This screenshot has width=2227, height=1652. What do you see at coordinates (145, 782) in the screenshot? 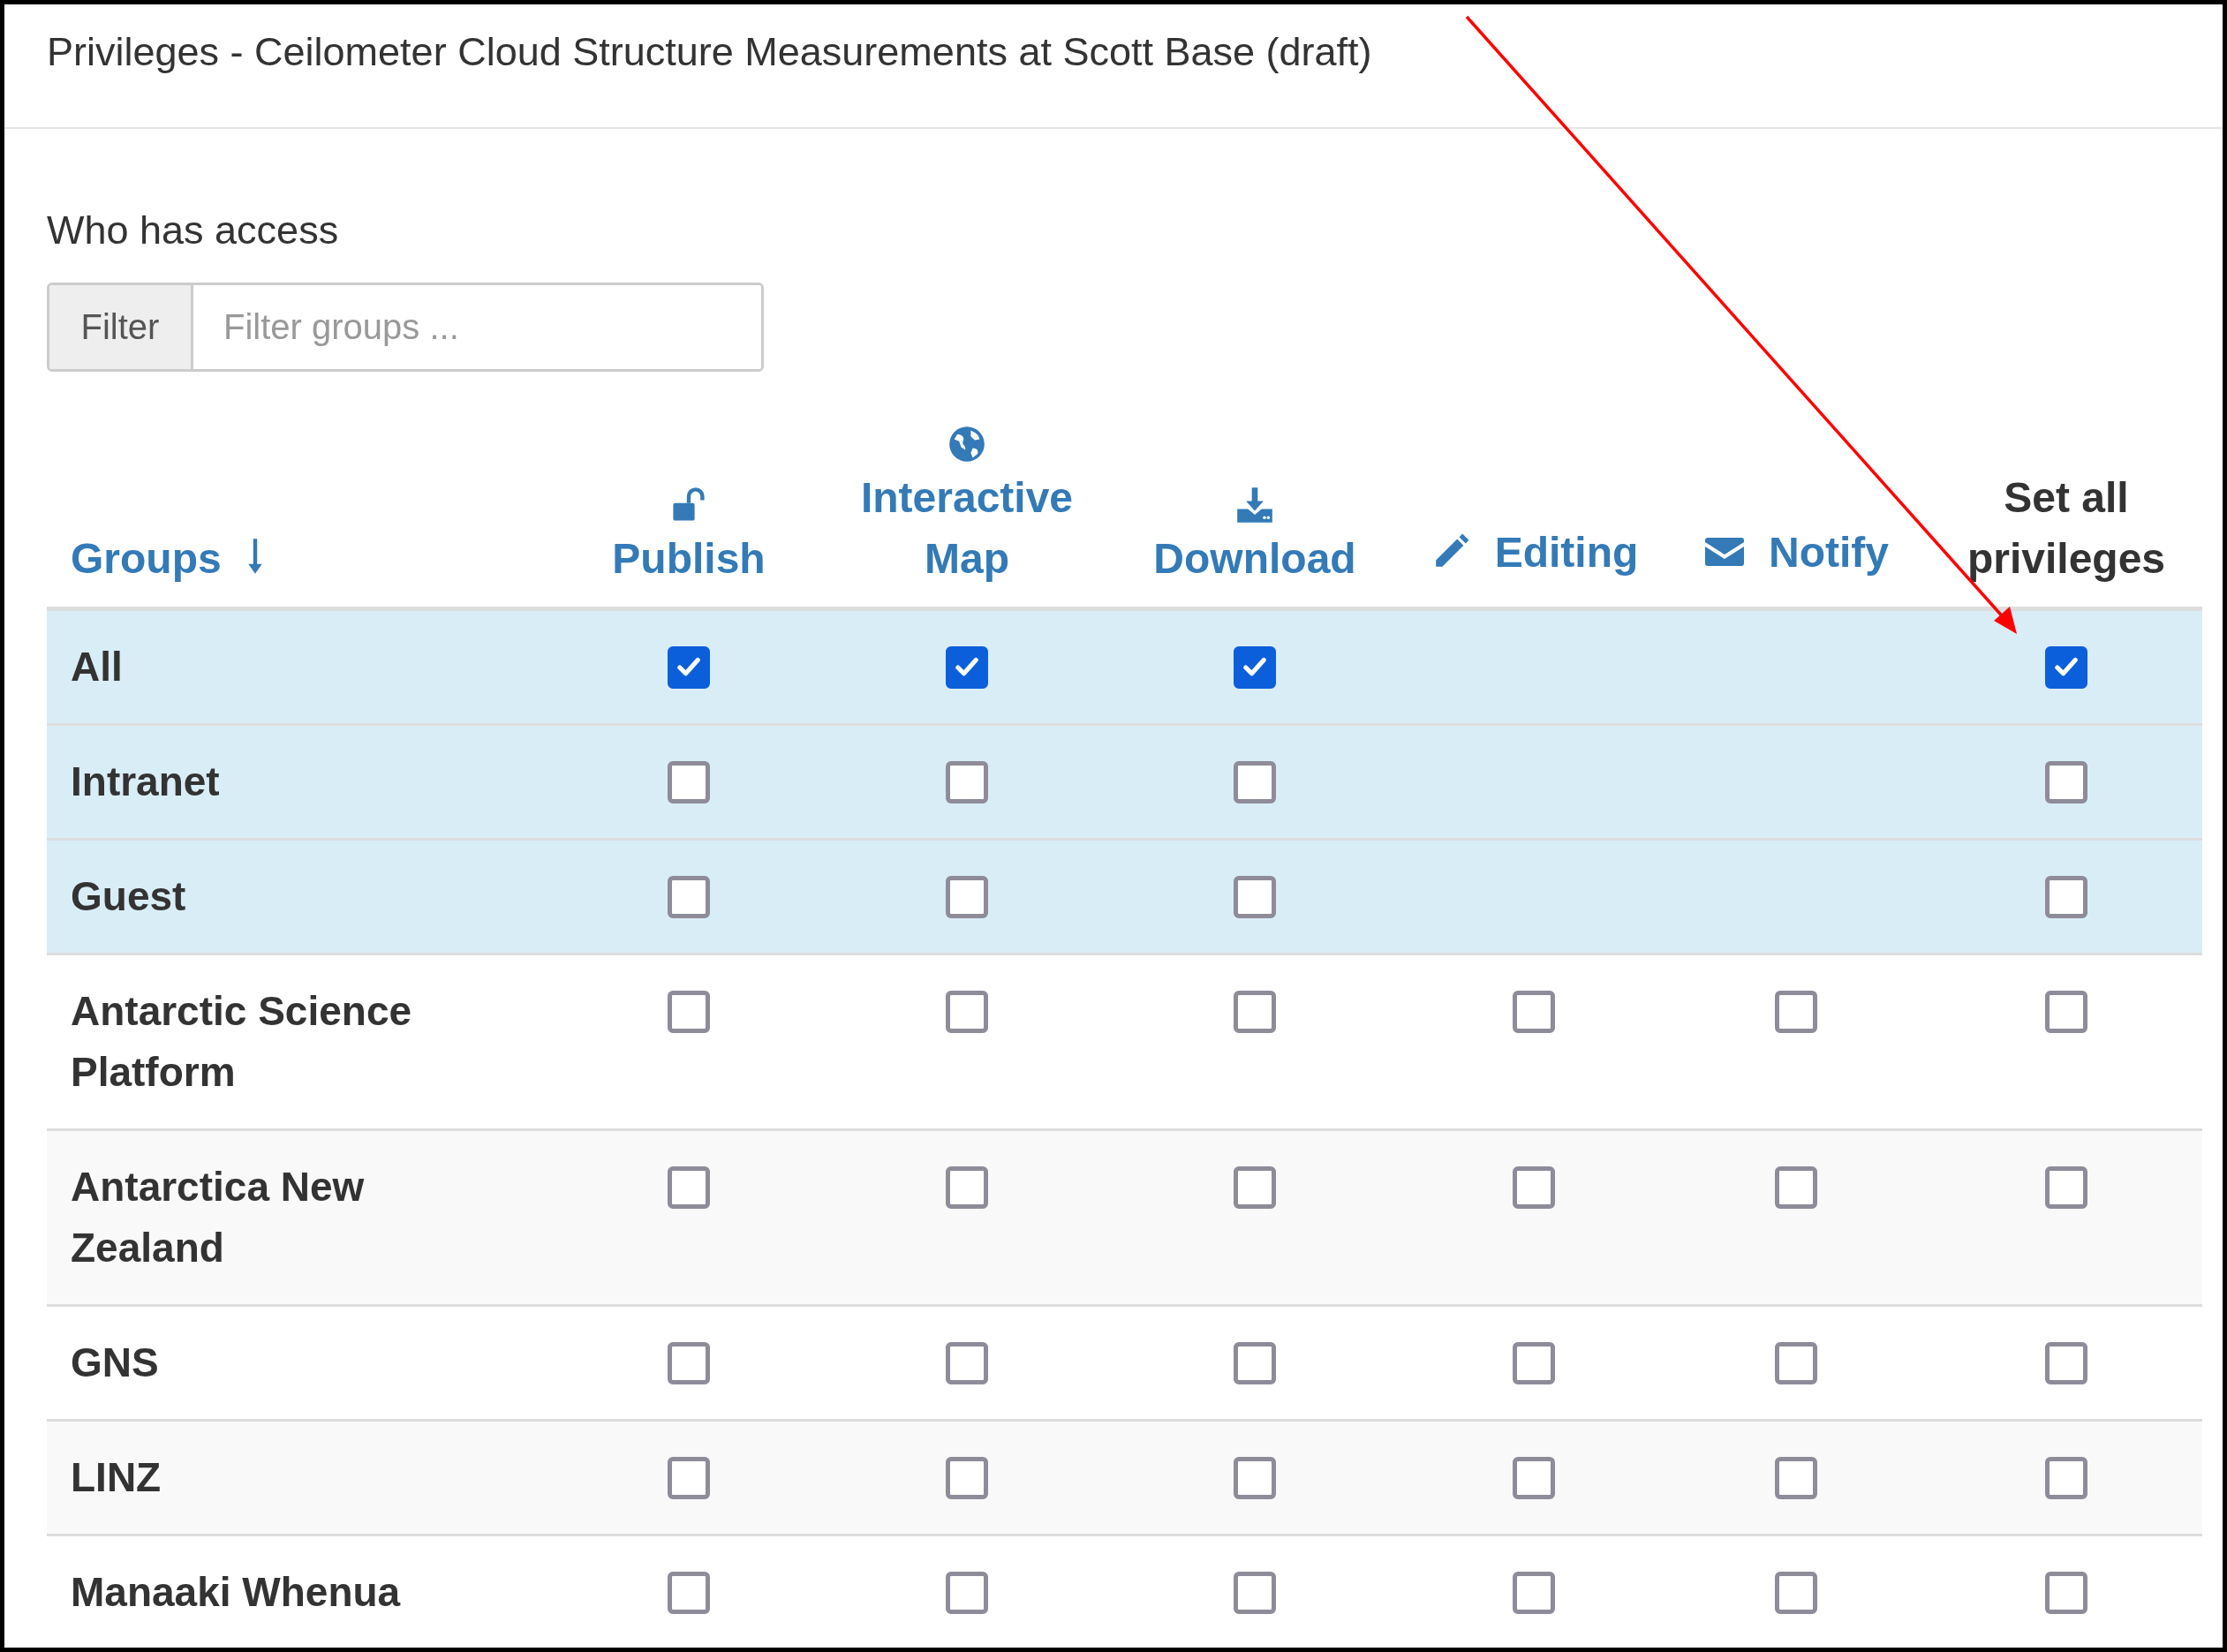
I see `group-name: Intranet` at bounding box center [145, 782].